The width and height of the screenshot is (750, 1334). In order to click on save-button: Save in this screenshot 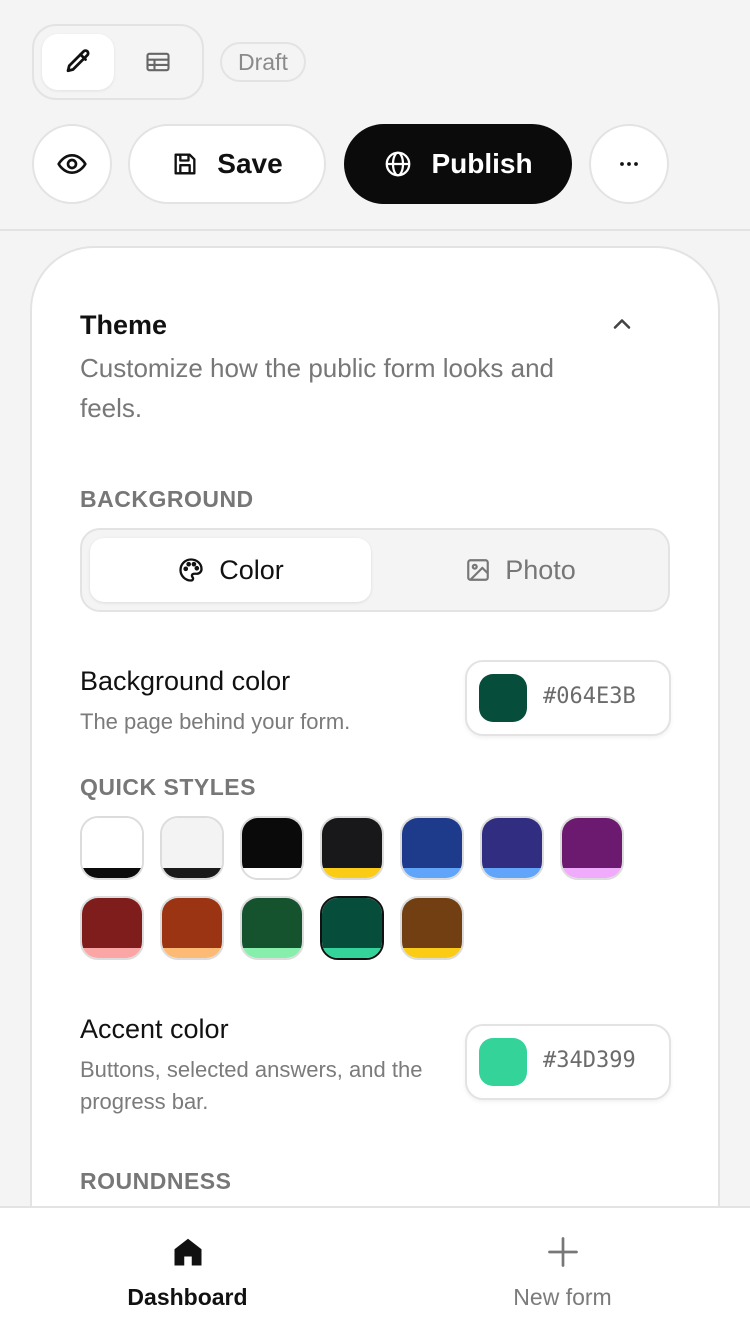, I will do `click(227, 164)`.